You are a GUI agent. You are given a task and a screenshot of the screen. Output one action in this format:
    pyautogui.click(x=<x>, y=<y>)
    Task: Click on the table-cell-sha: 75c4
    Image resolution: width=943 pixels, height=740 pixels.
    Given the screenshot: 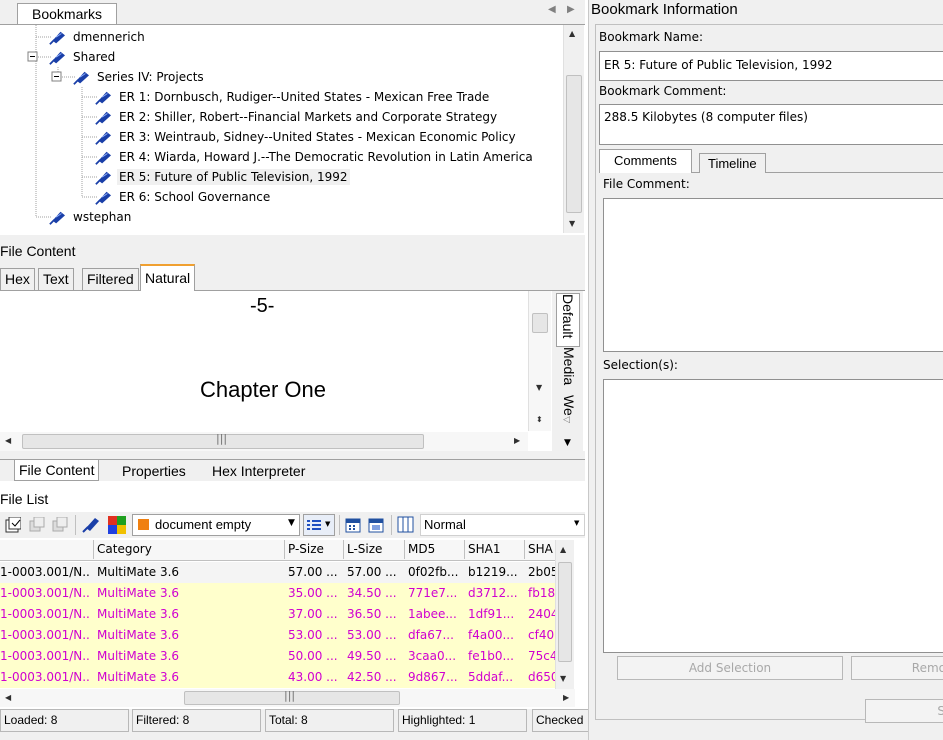 What is the action you would take?
    pyautogui.click(x=543, y=656)
    